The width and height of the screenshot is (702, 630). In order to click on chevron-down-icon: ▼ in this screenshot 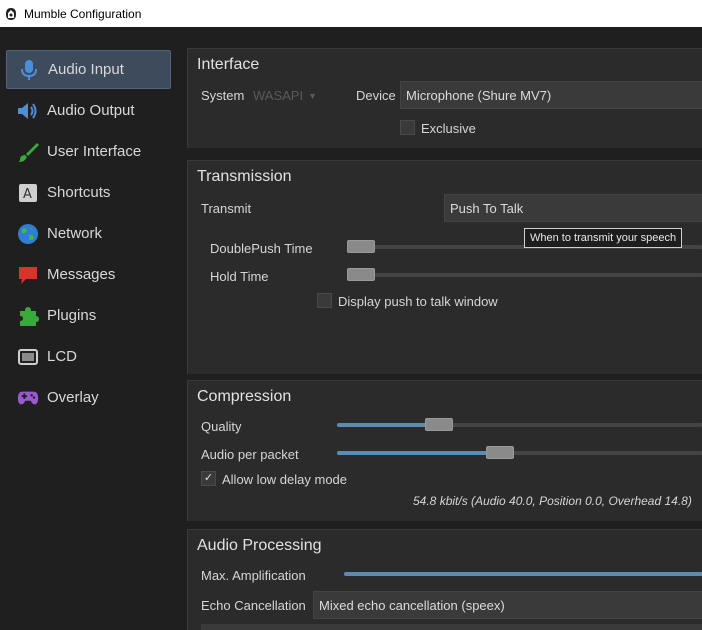, I will do `click(312, 95)`.